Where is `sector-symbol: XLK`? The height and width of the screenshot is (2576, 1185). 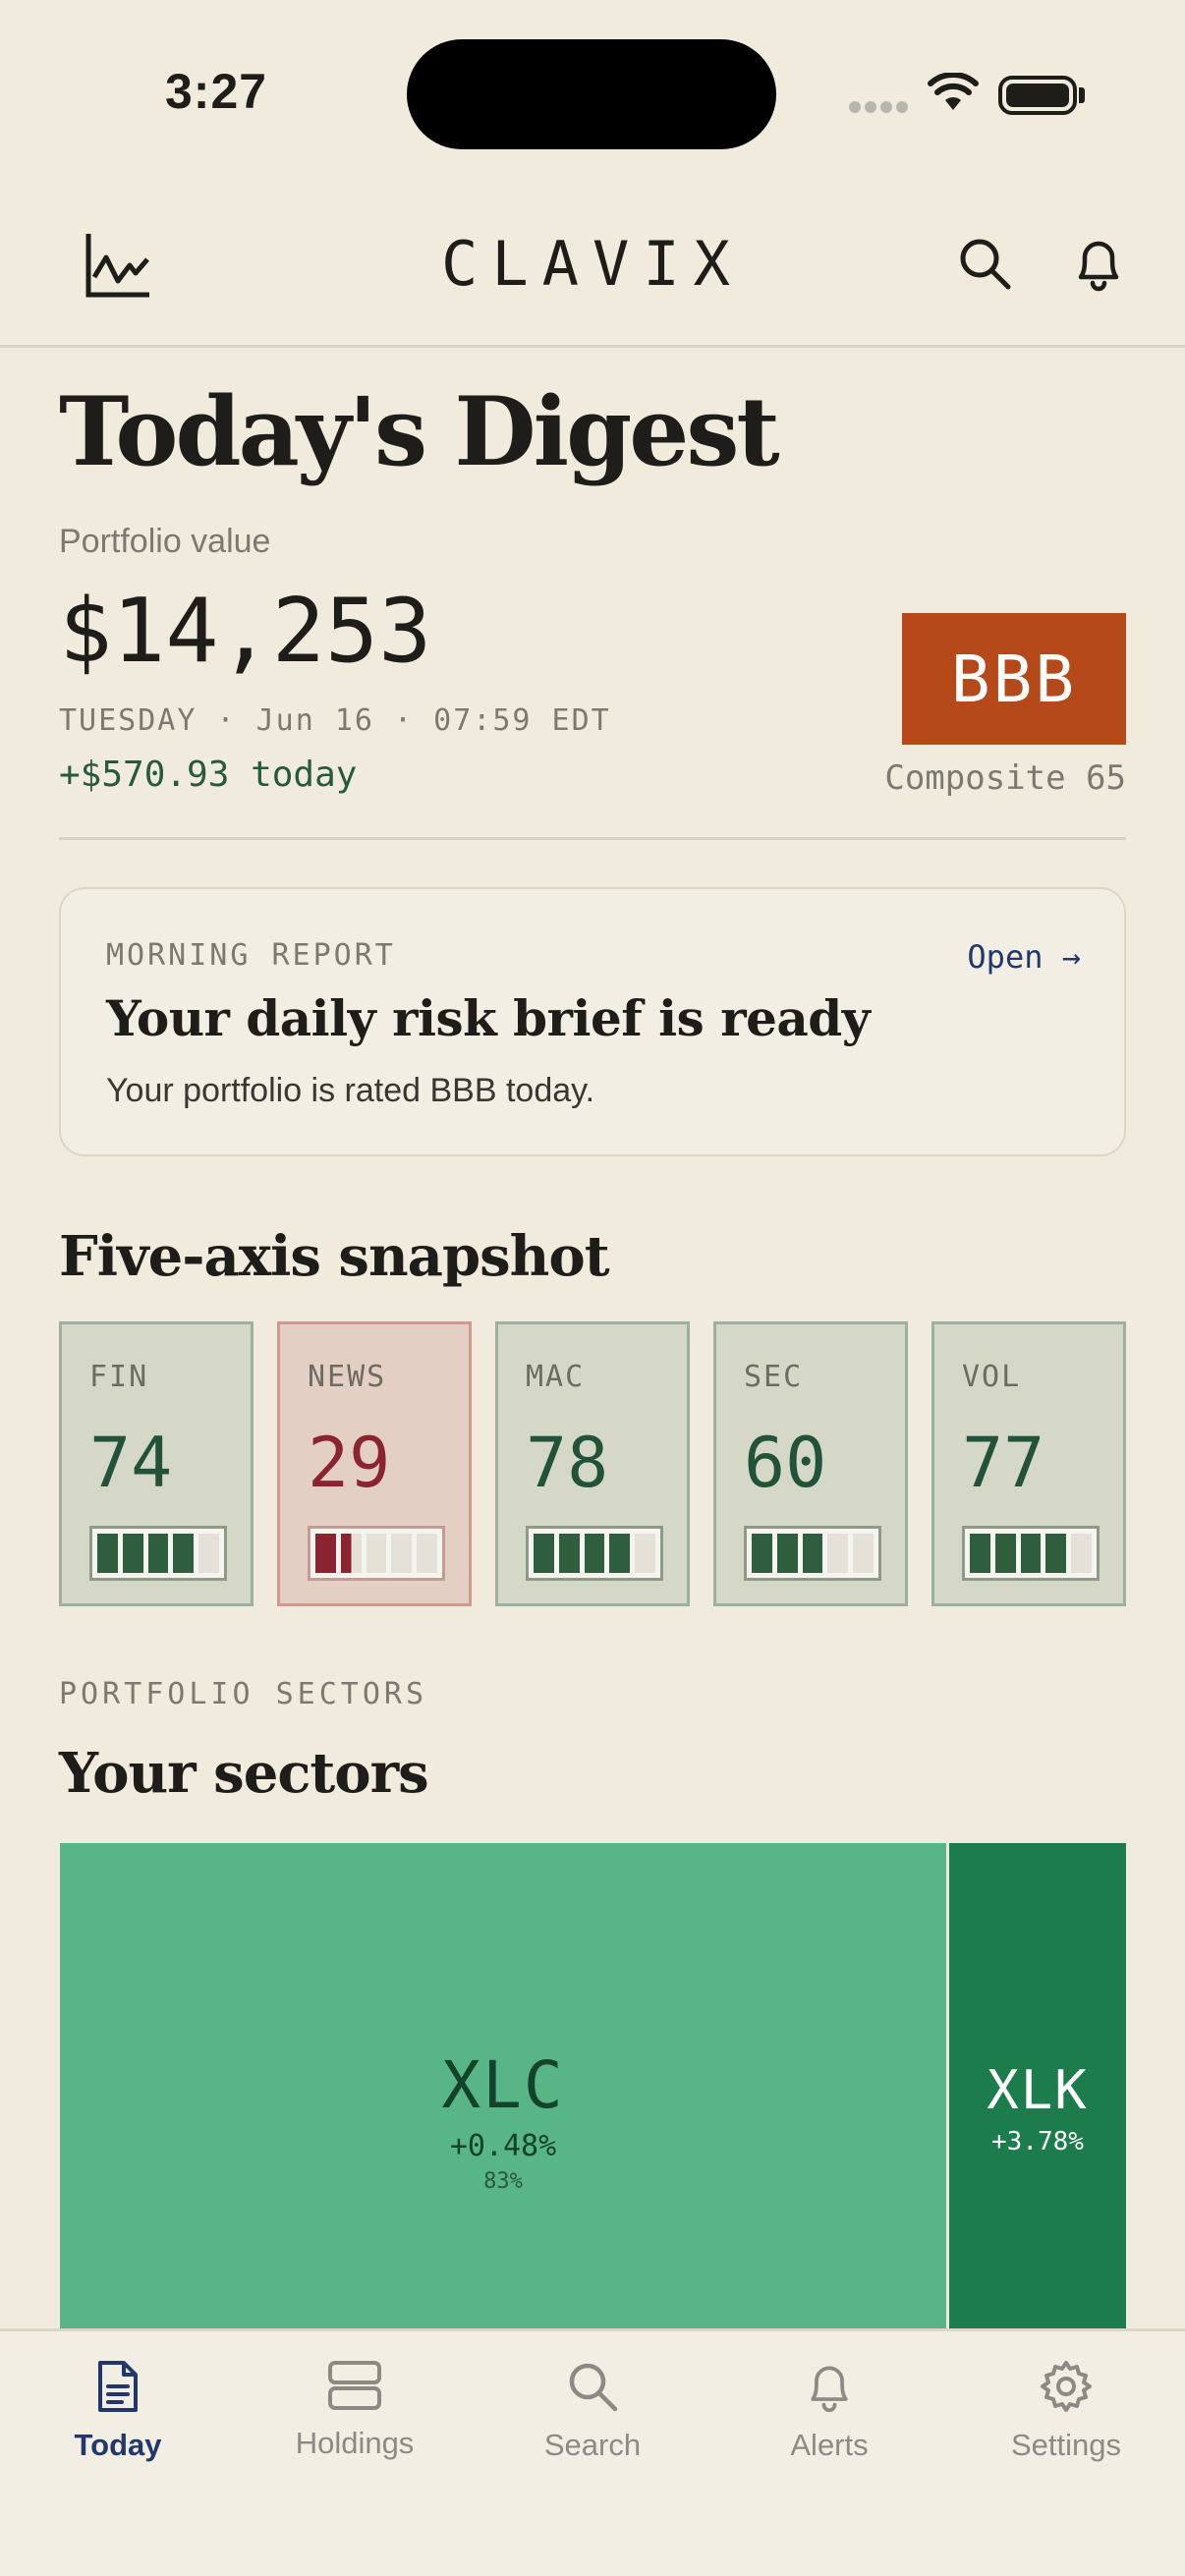
sector-symbol: XLK is located at coordinates (1038, 2089).